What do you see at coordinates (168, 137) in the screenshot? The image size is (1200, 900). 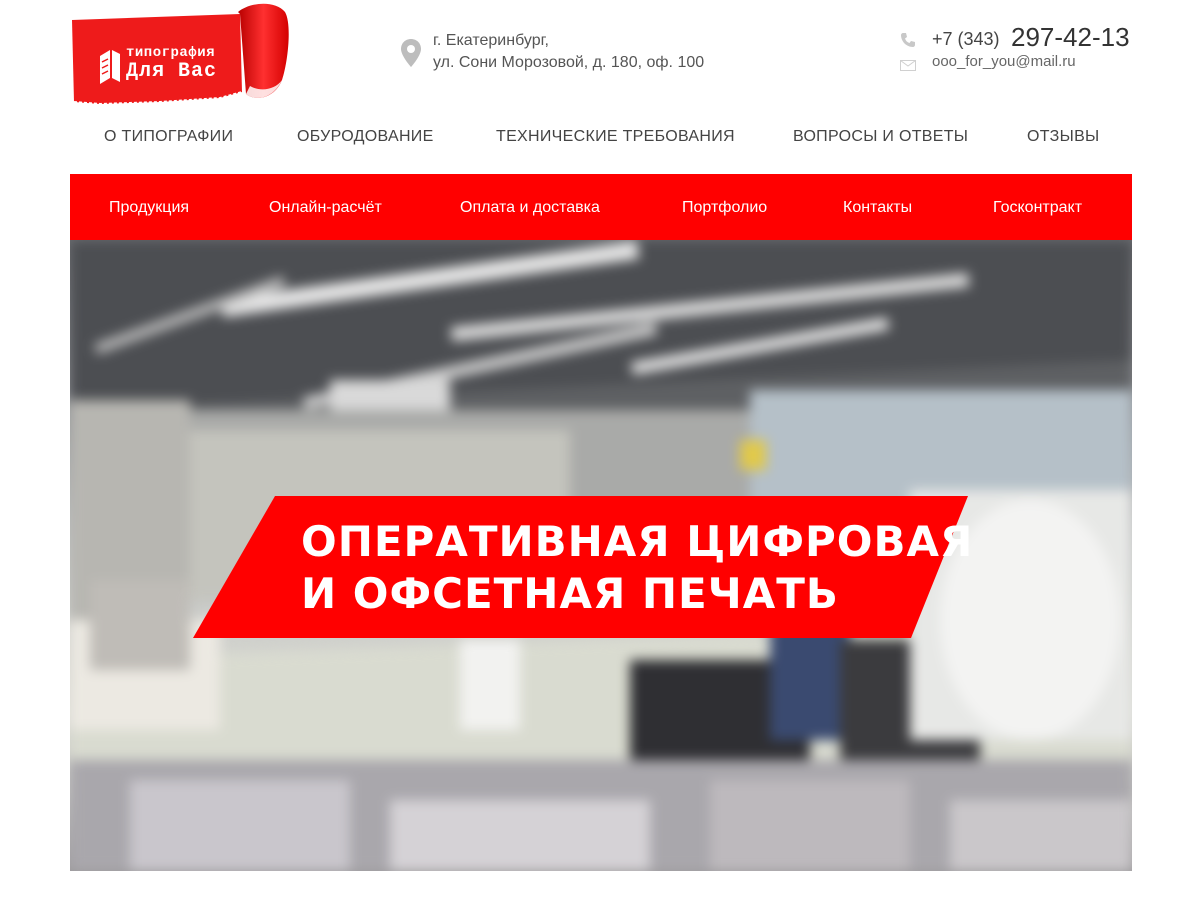 I see `top-nav-item-about: О типографии` at bounding box center [168, 137].